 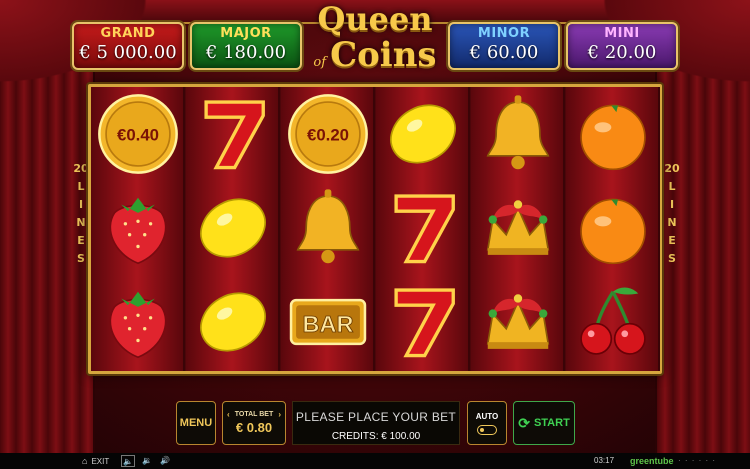 I want to click on symbol-coin-icon: €0.20, so click(x=328, y=134).